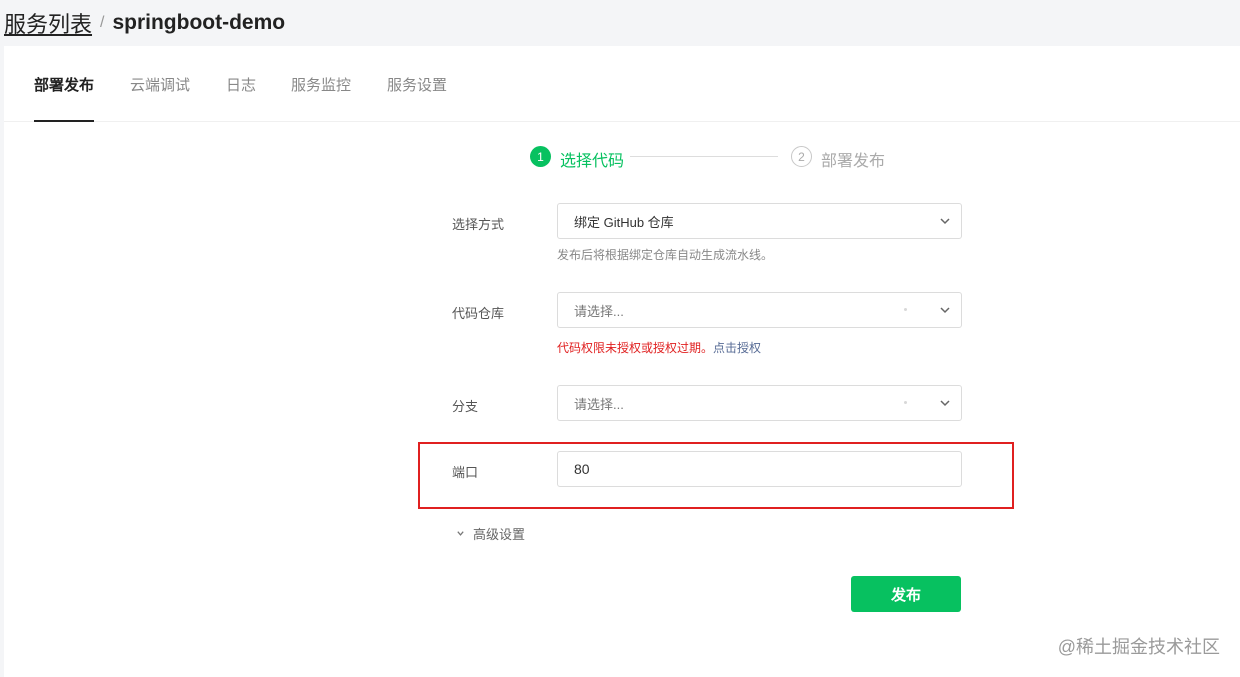 The width and height of the screenshot is (1240, 677). What do you see at coordinates (635, 348) in the screenshot?
I see `repo-error-text: 代码权限未授权或授权过期。` at bounding box center [635, 348].